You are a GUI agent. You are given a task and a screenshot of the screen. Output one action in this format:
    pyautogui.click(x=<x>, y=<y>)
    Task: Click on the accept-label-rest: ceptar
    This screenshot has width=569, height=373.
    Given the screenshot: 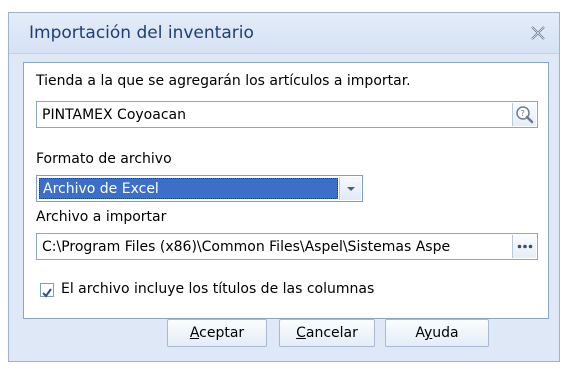 What is the action you would take?
    pyautogui.click(x=222, y=333)
    